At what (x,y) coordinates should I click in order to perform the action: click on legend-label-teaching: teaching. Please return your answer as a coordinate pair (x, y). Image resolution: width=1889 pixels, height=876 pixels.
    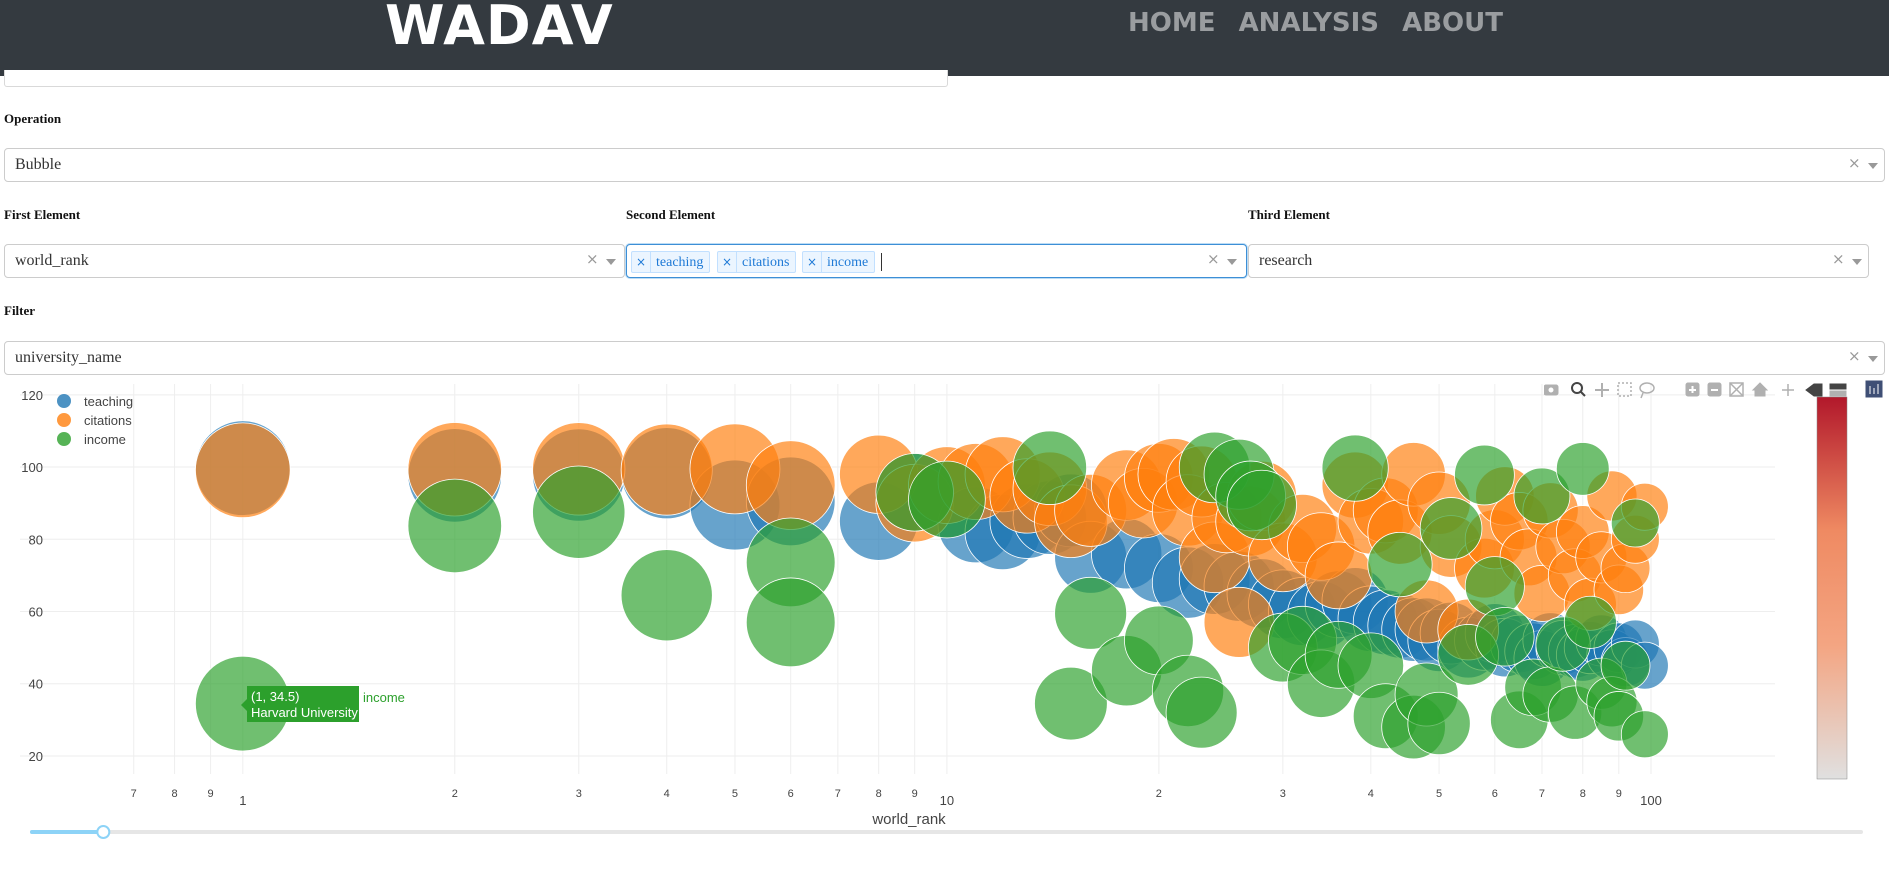
    Looking at the image, I should click on (108, 401).